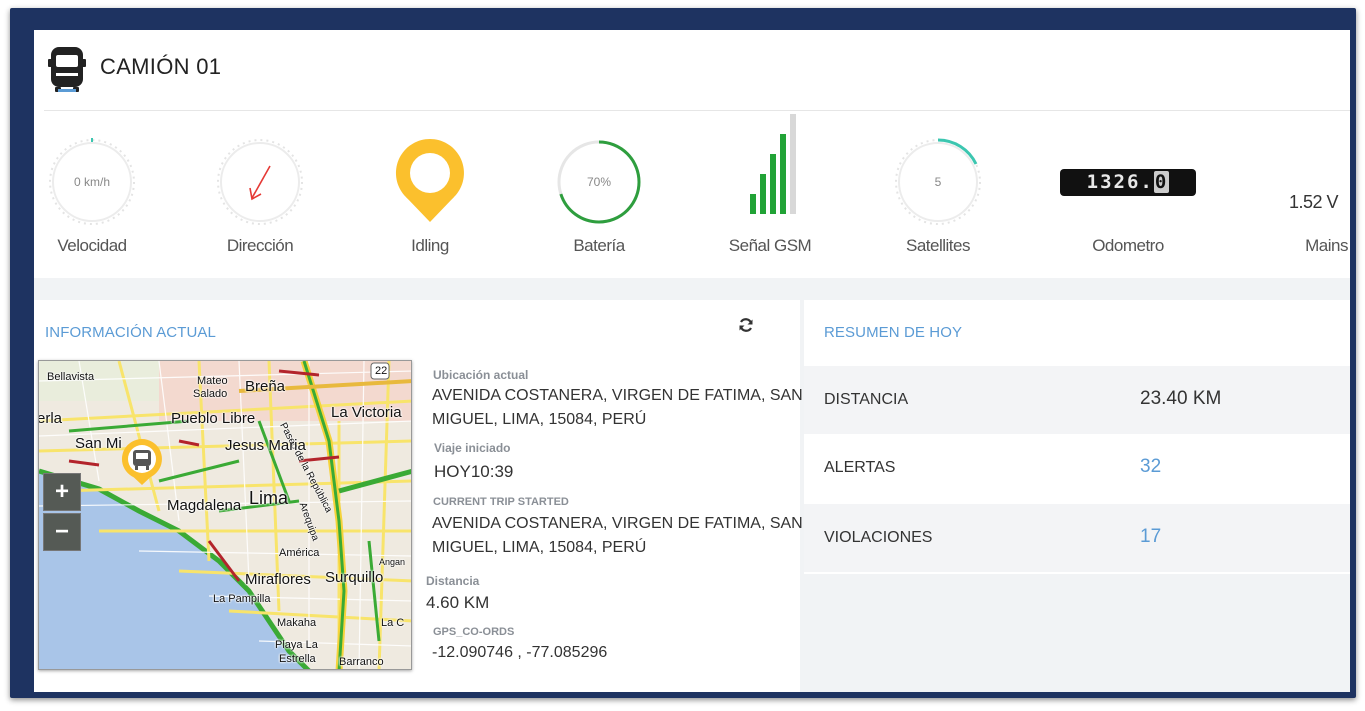 The height and width of the screenshot is (711, 1365). I want to click on map-label-la-pampilla: La Pampilla, so click(242, 599).